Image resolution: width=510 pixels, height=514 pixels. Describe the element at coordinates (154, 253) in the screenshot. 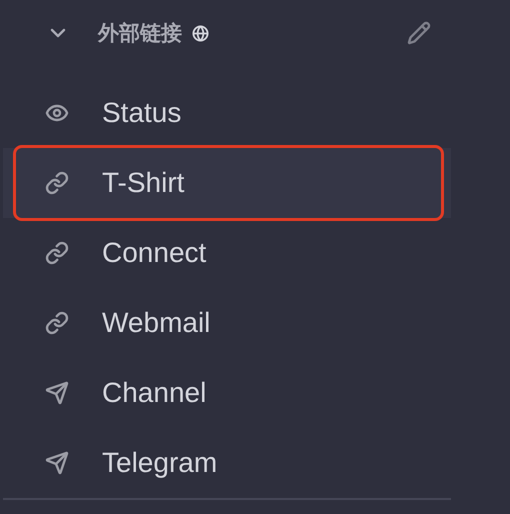

I see `item-label: Connect` at that location.